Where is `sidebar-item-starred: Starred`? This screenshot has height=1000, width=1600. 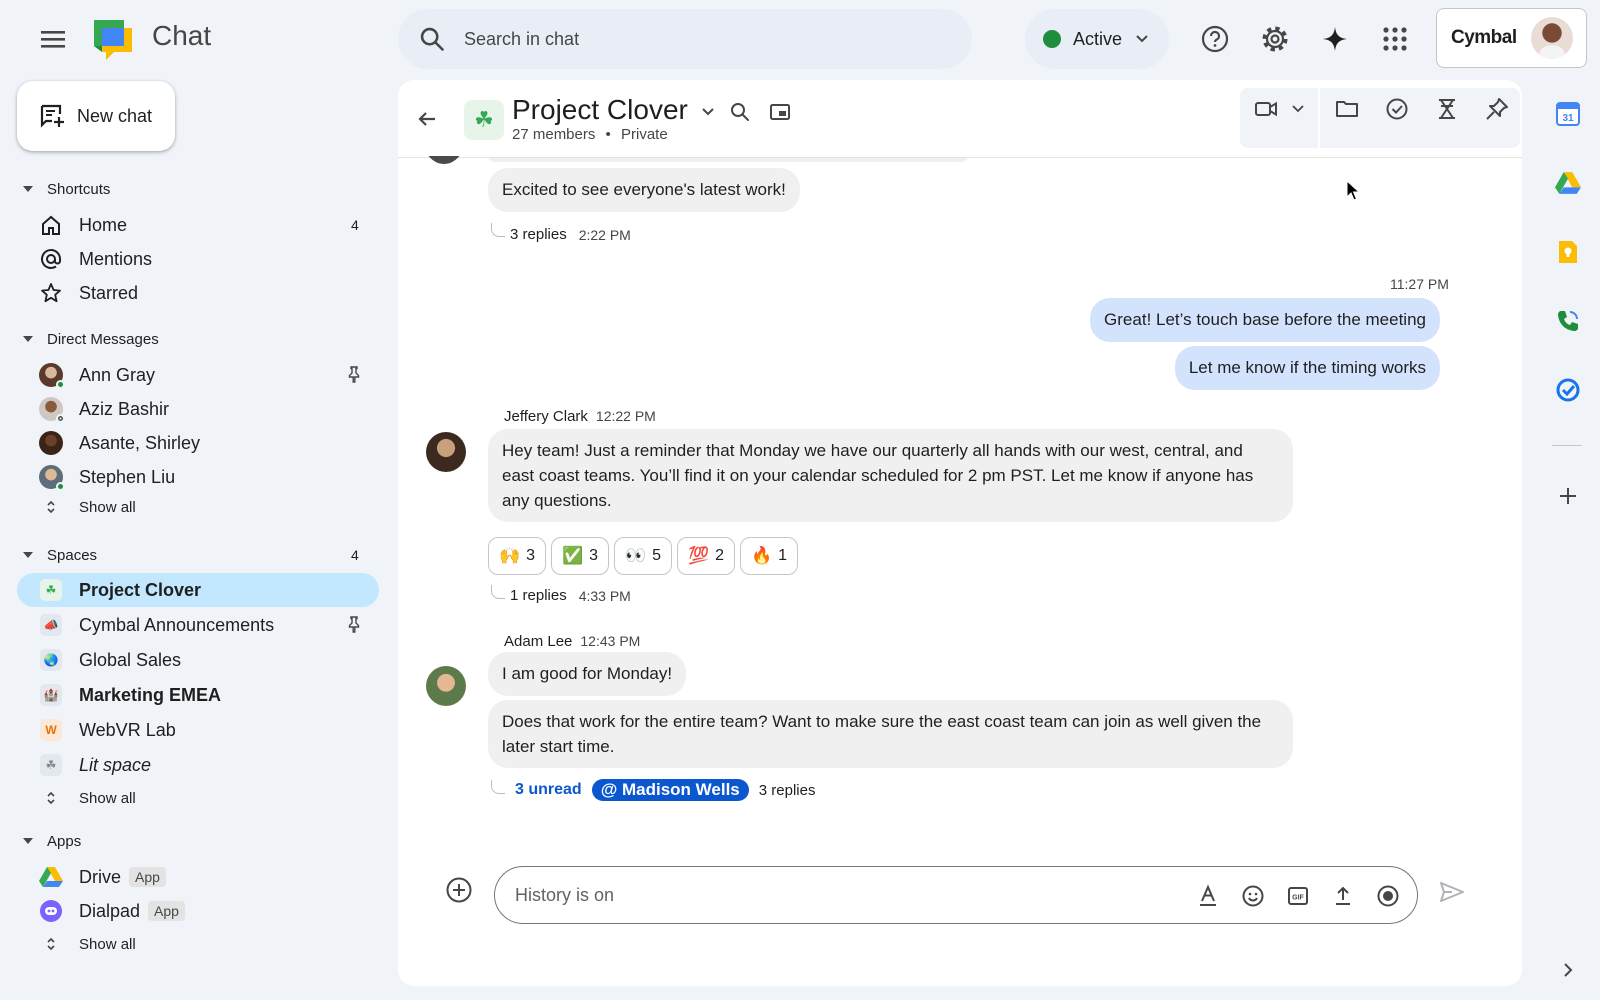
sidebar-item-starred: Starred is located at coordinates (198, 293).